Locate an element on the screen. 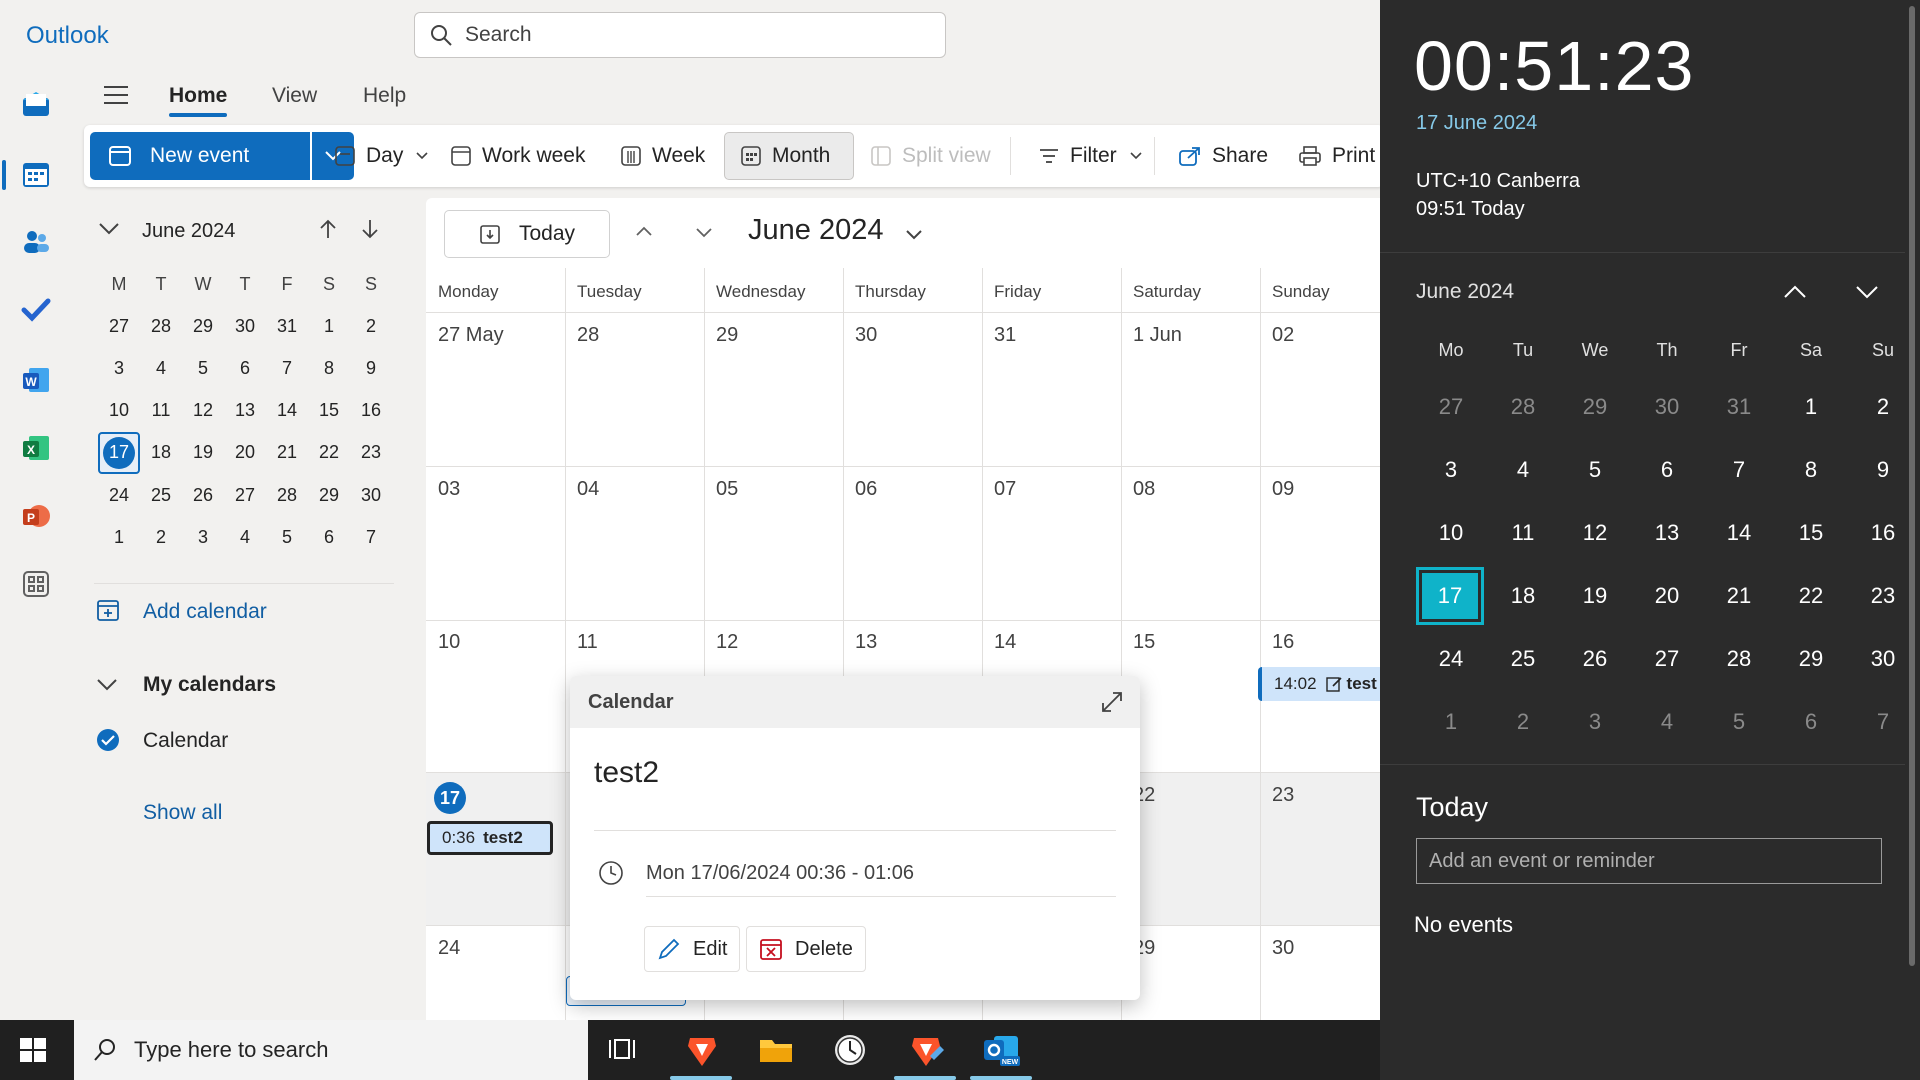  mini-calendar-day: 29 is located at coordinates (329, 495).